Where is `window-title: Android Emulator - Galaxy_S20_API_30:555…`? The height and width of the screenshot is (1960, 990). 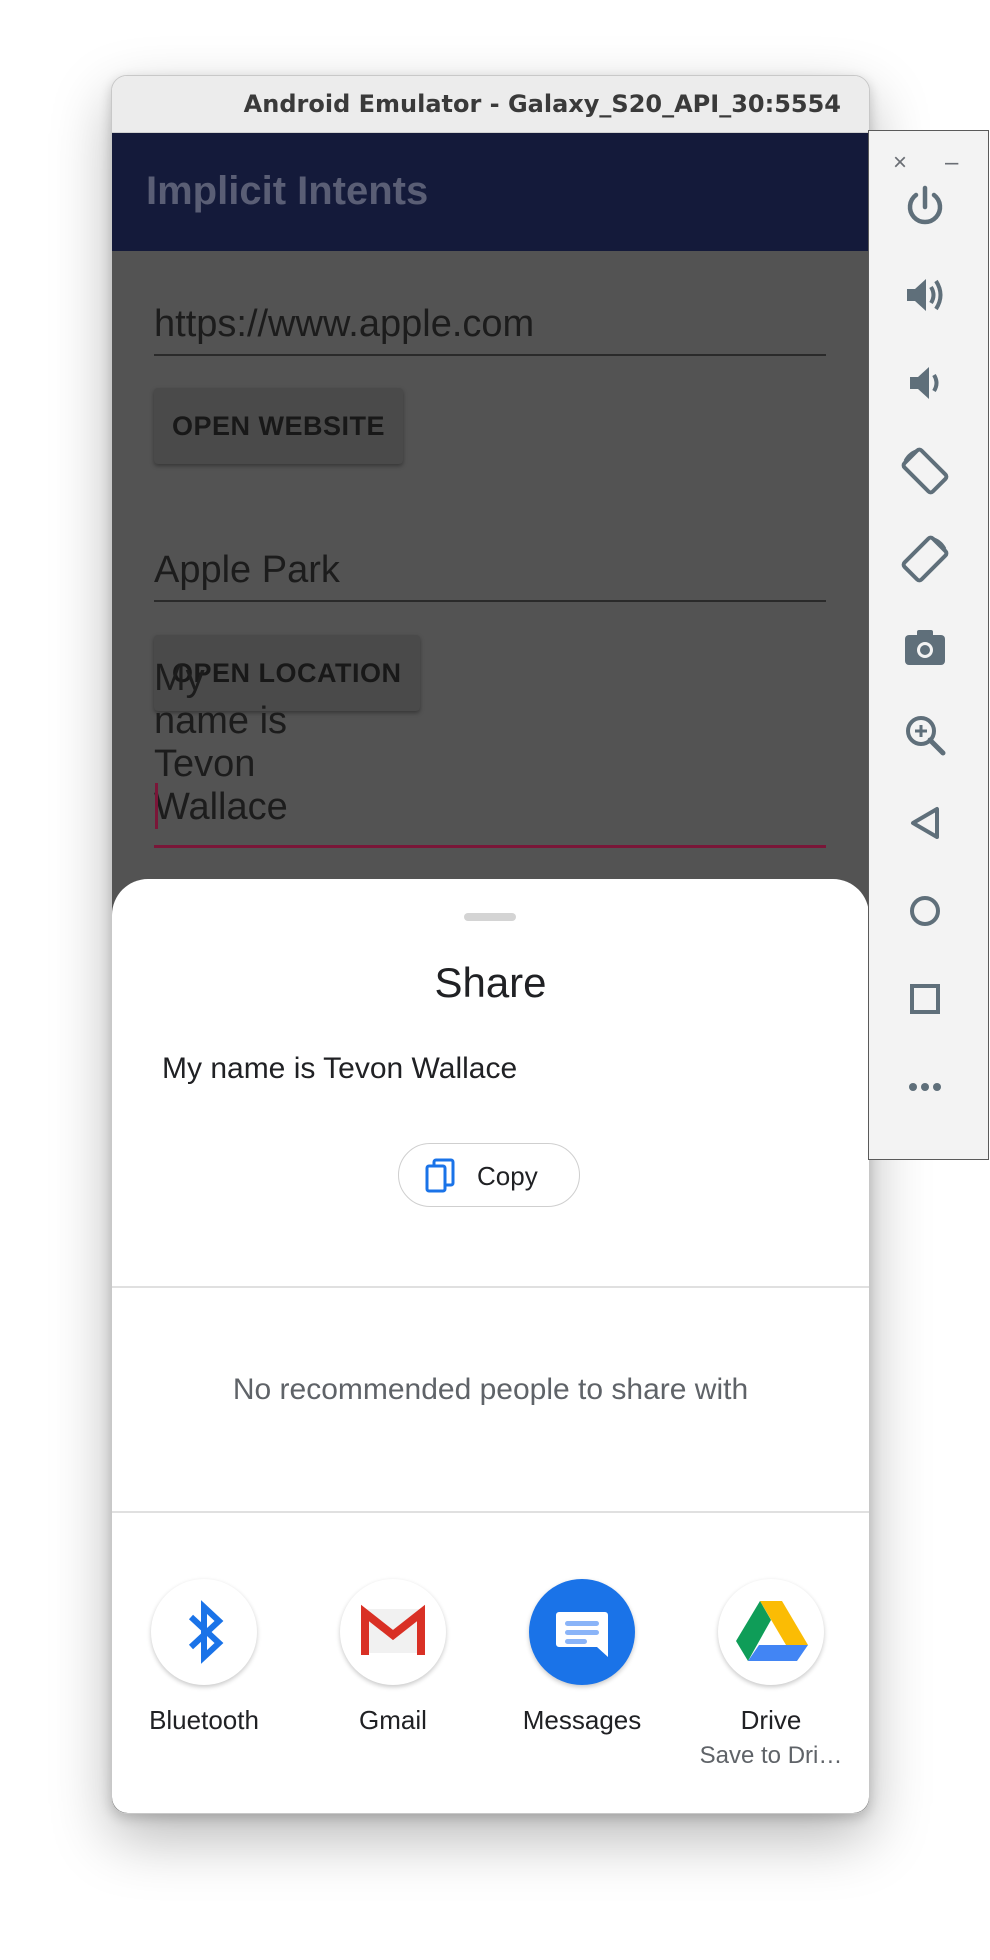 window-title: Android Emulator - Galaxy_S20_API_30:555… is located at coordinates (542, 104).